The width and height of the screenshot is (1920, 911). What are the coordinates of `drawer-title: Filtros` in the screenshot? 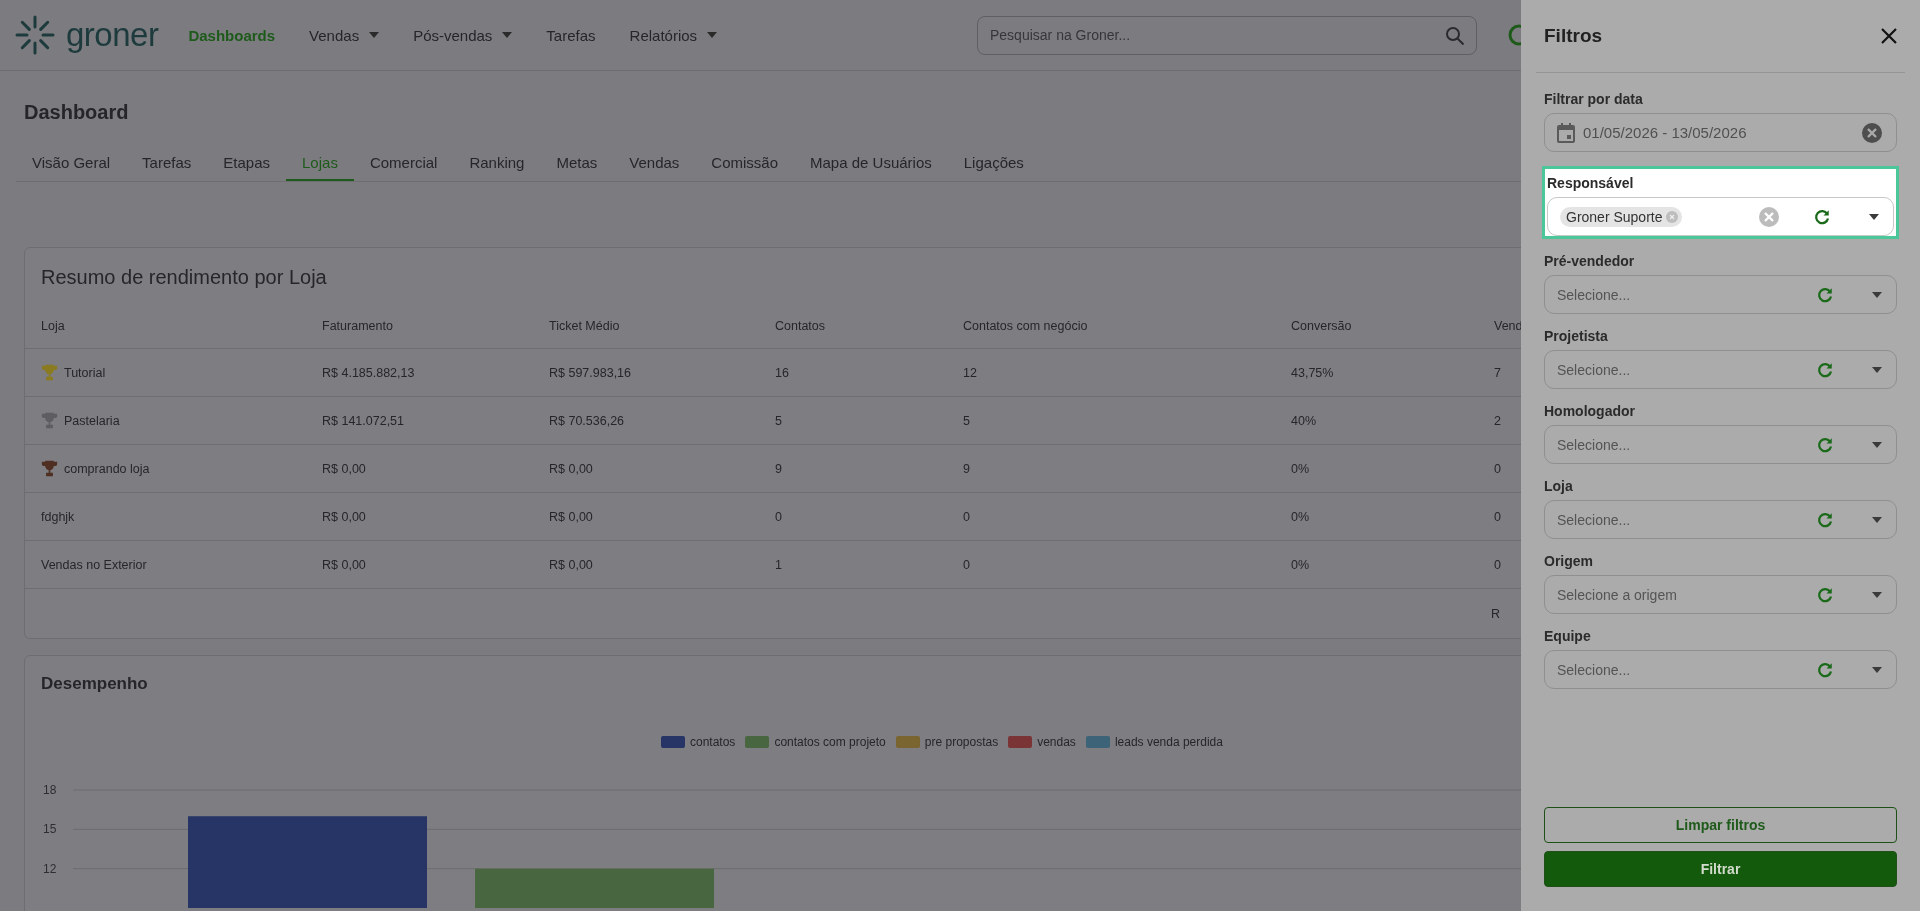 It's located at (1573, 36).